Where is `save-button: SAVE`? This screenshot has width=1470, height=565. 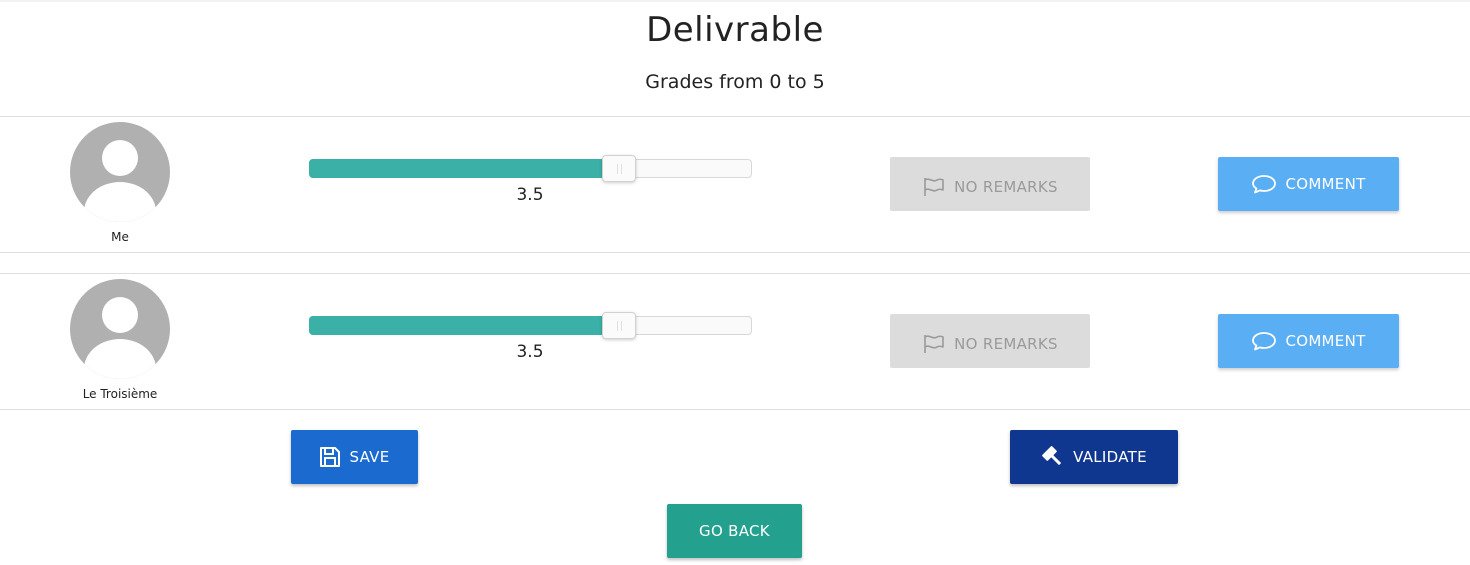
save-button: SAVE is located at coordinates (354, 457).